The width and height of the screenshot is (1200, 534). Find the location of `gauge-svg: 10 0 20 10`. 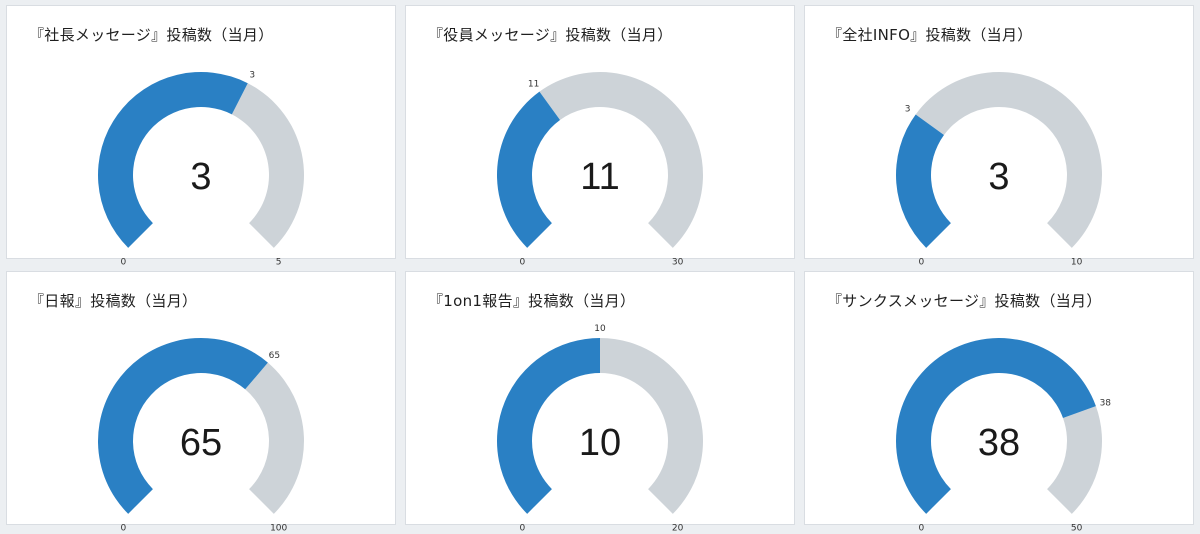

gauge-svg: 10 0 20 10 is located at coordinates (600, 429).